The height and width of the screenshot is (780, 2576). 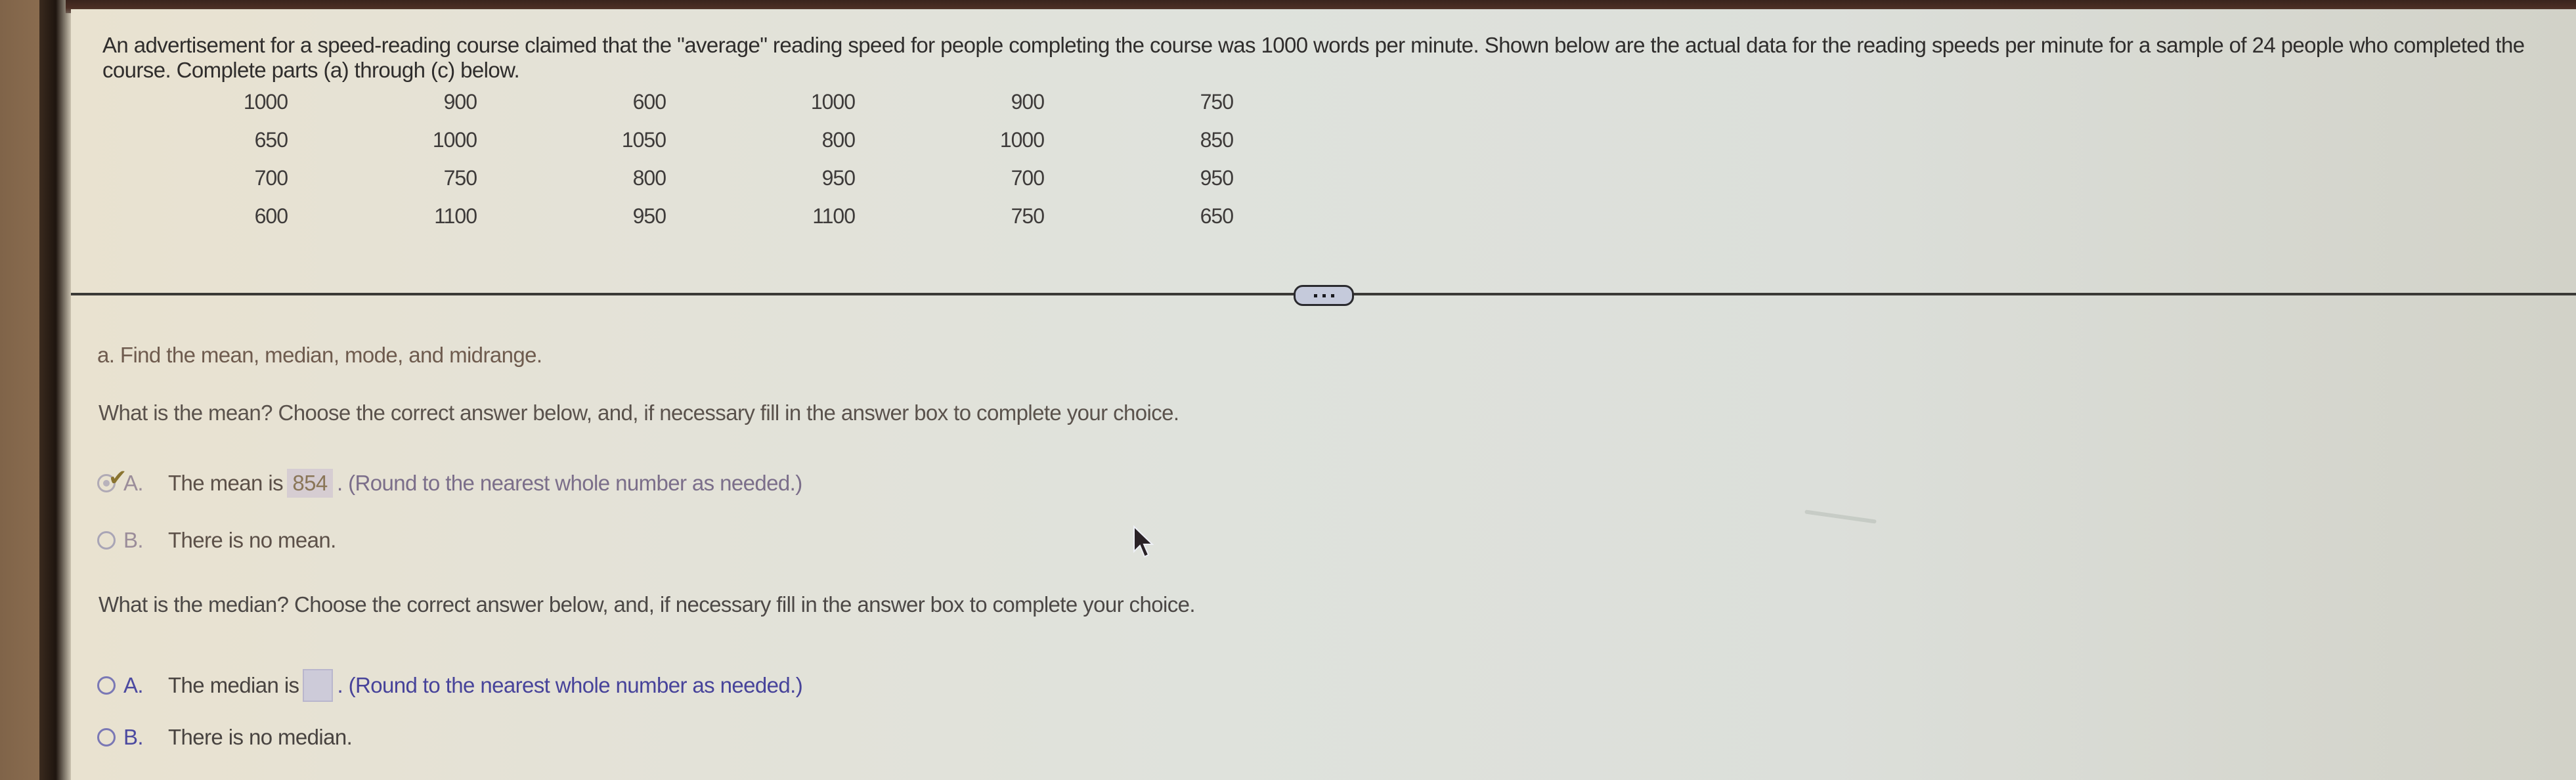 What do you see at coordinates (1217, 139) in the screenshot?
I see `table-cell: 850` at bounding box center [1217, 139].